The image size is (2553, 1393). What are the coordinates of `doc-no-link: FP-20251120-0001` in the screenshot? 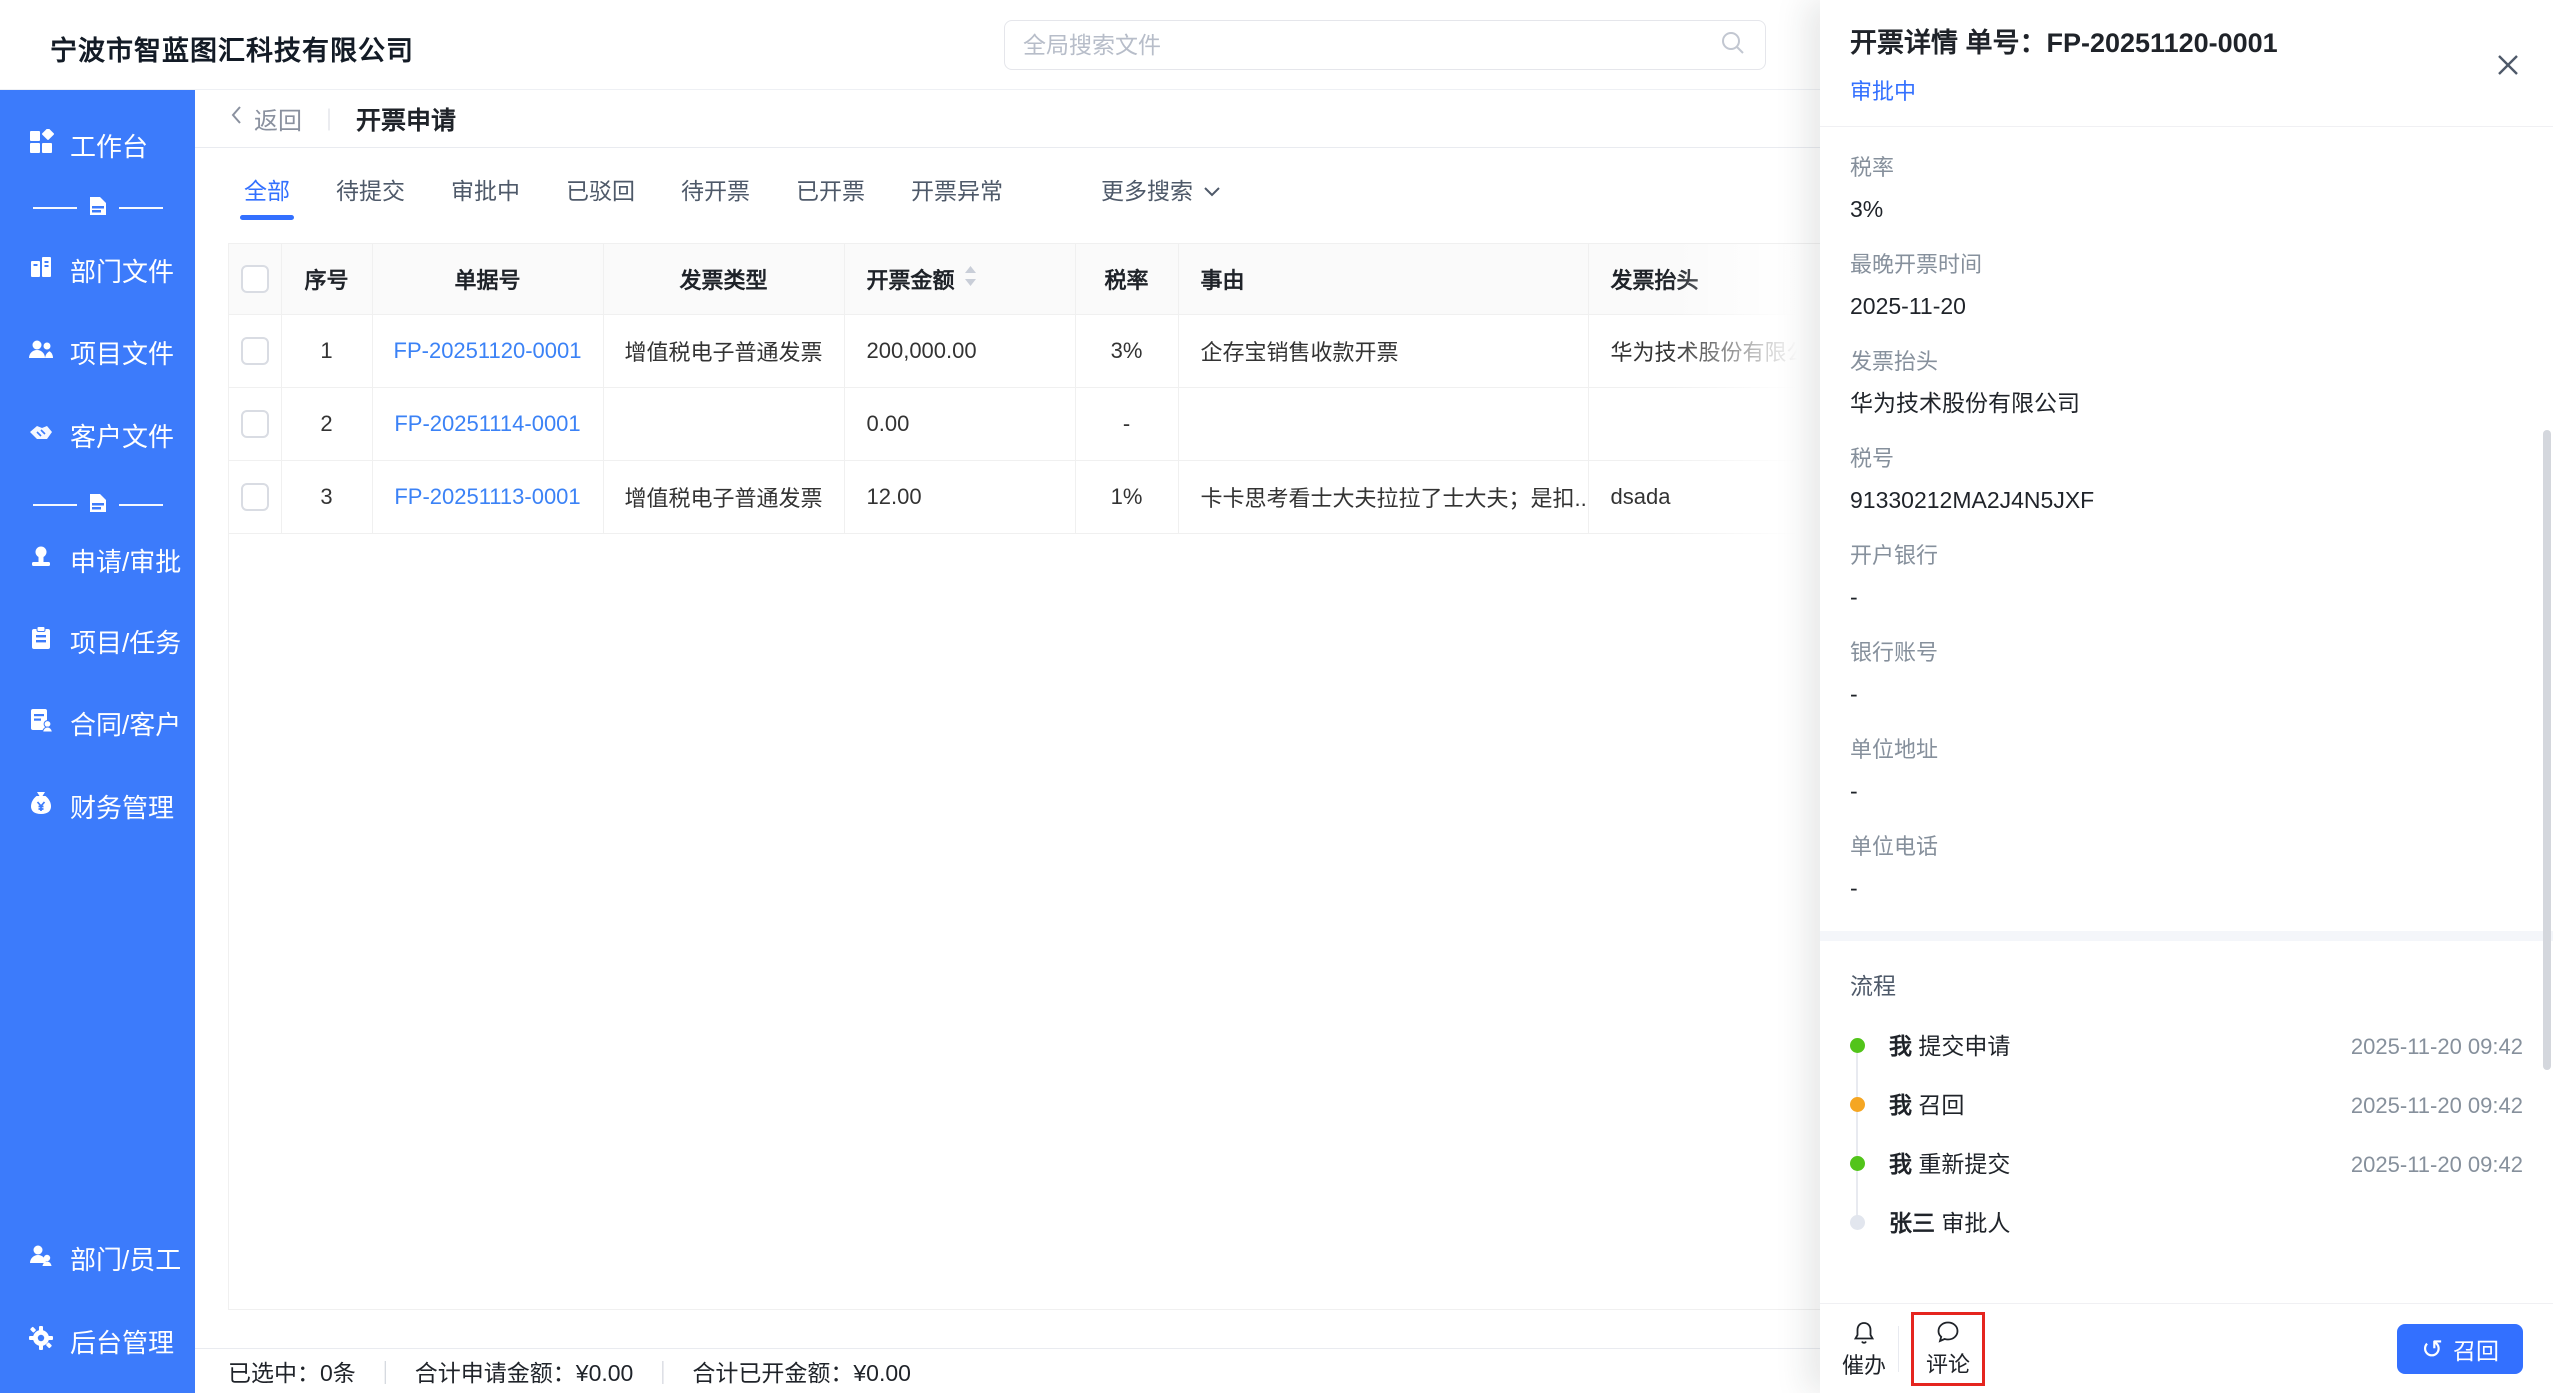 It's located at (488, 350).